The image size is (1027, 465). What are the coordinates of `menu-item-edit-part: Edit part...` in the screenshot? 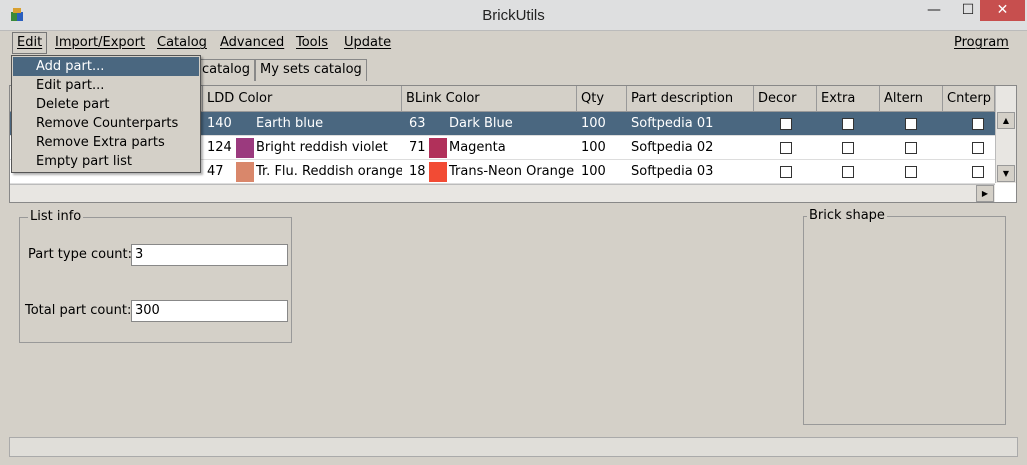 It's located at (106, 85).